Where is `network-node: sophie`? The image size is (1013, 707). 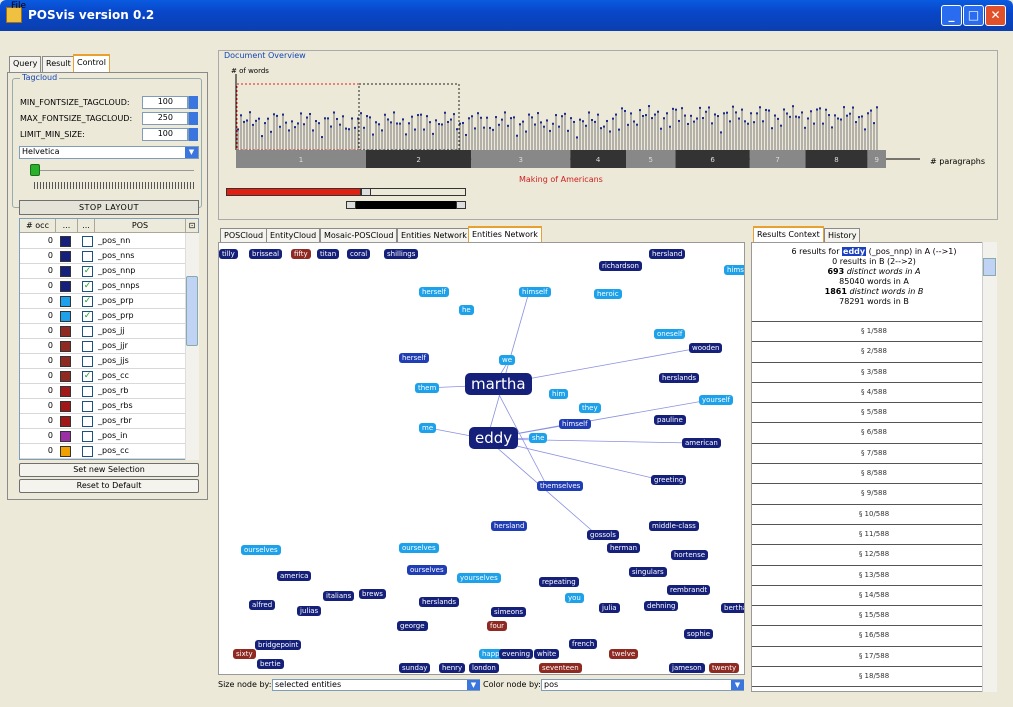
network-node: sophie is located at coordinates (699, 634).